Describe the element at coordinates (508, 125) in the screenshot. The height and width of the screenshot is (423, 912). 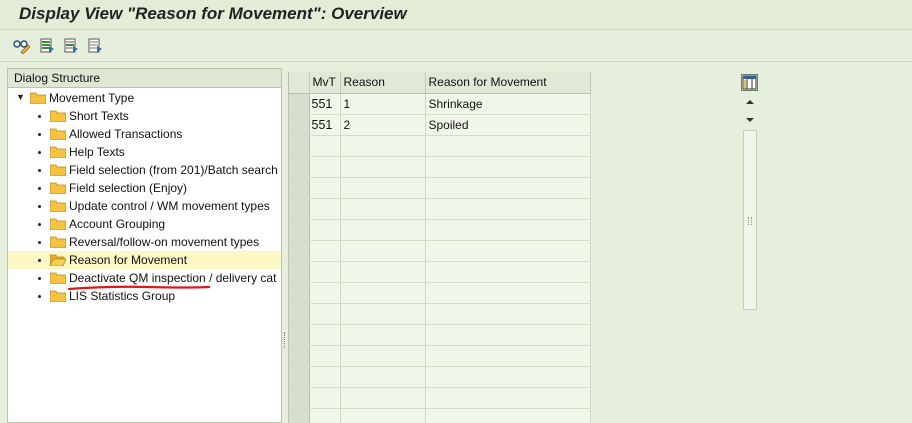
I see `cell-reason-text: Spoiled` at that location.